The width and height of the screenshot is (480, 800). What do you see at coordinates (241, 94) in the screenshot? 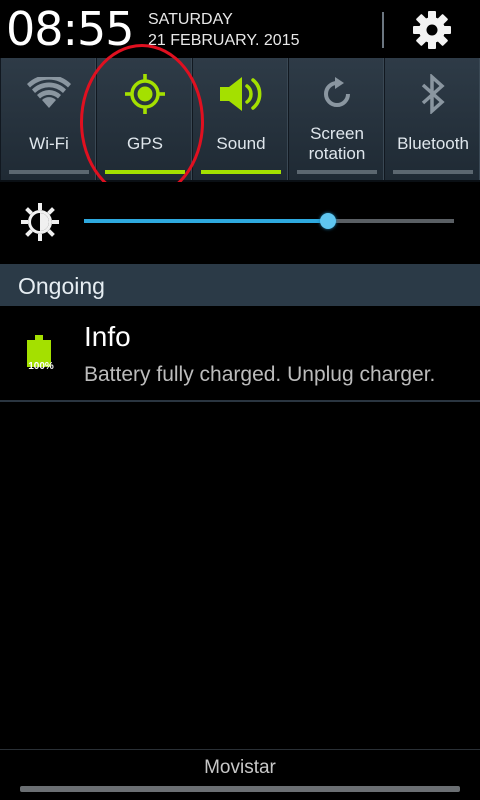
I see `sound-icon` at bounding box center [241, 94].